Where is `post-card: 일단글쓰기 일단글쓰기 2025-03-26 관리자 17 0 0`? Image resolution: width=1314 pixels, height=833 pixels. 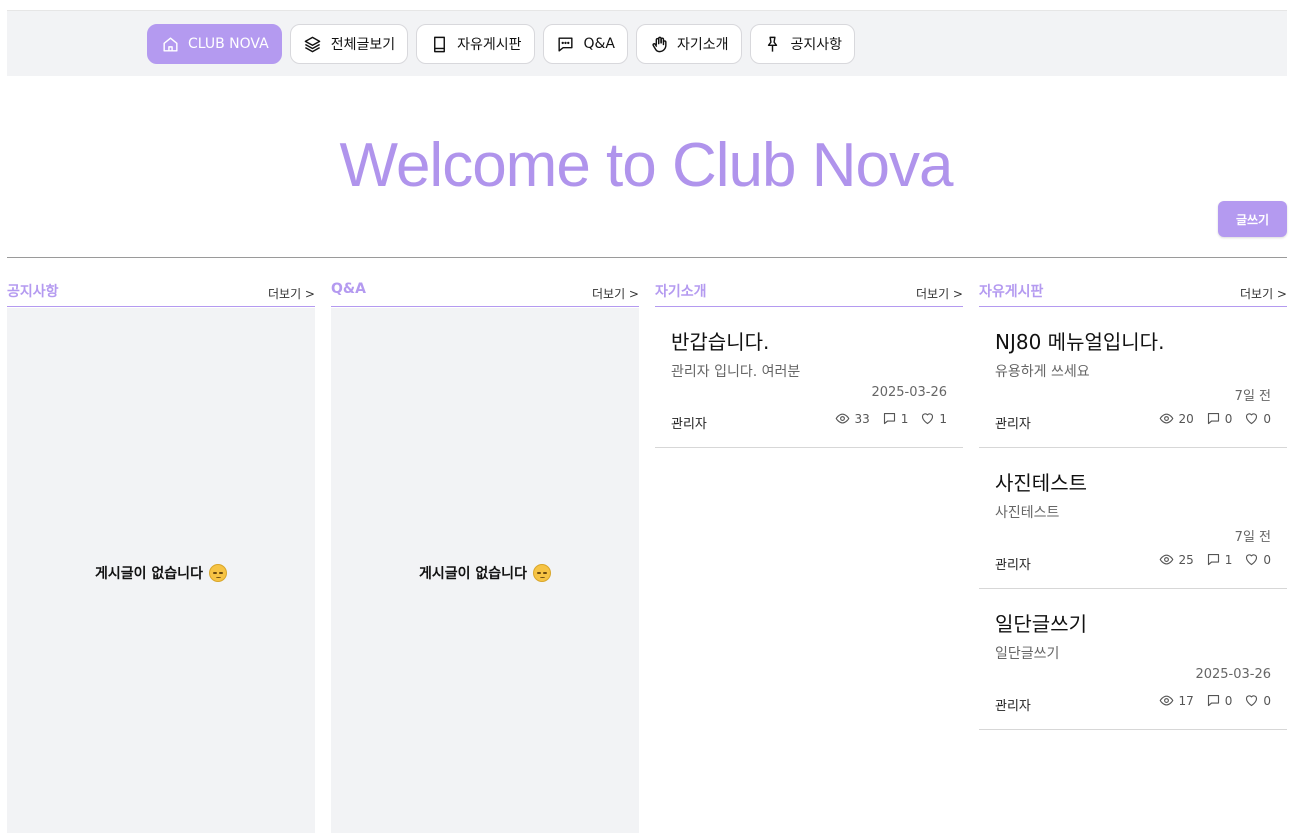
post-card: 일단글쓰기 일단글쓰기 2025-03-26 관리자 17 0 0 is located at coordinates (1133, 659).